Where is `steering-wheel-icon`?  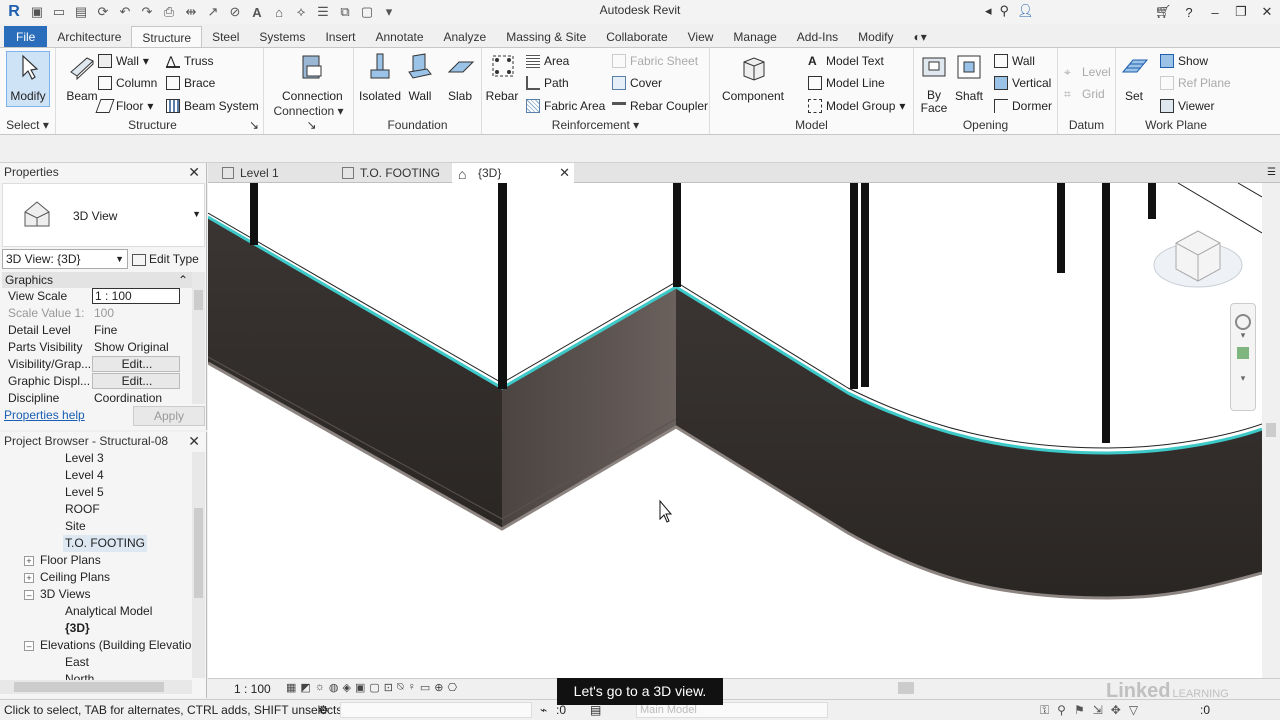 steering-wheel-icon is located at coordinates (1243, 322).